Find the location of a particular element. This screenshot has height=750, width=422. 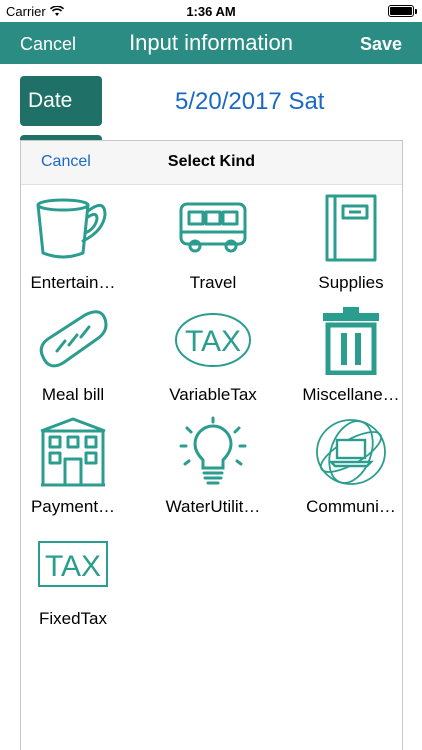

status-bar: Carrier 1:36 AM is located at coordinates (211, 11).